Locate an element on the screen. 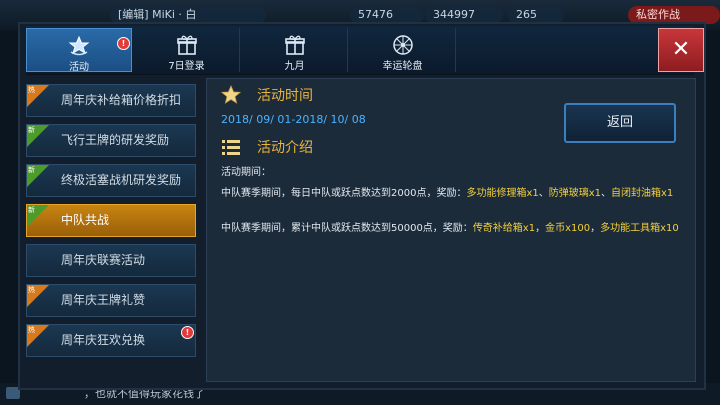 Image resolution: width=720 pixels, height=405 pixels. event-date-range: 2018/ 09/ 01-2018/ 10/ 08 is located at coordinates (293, 119).